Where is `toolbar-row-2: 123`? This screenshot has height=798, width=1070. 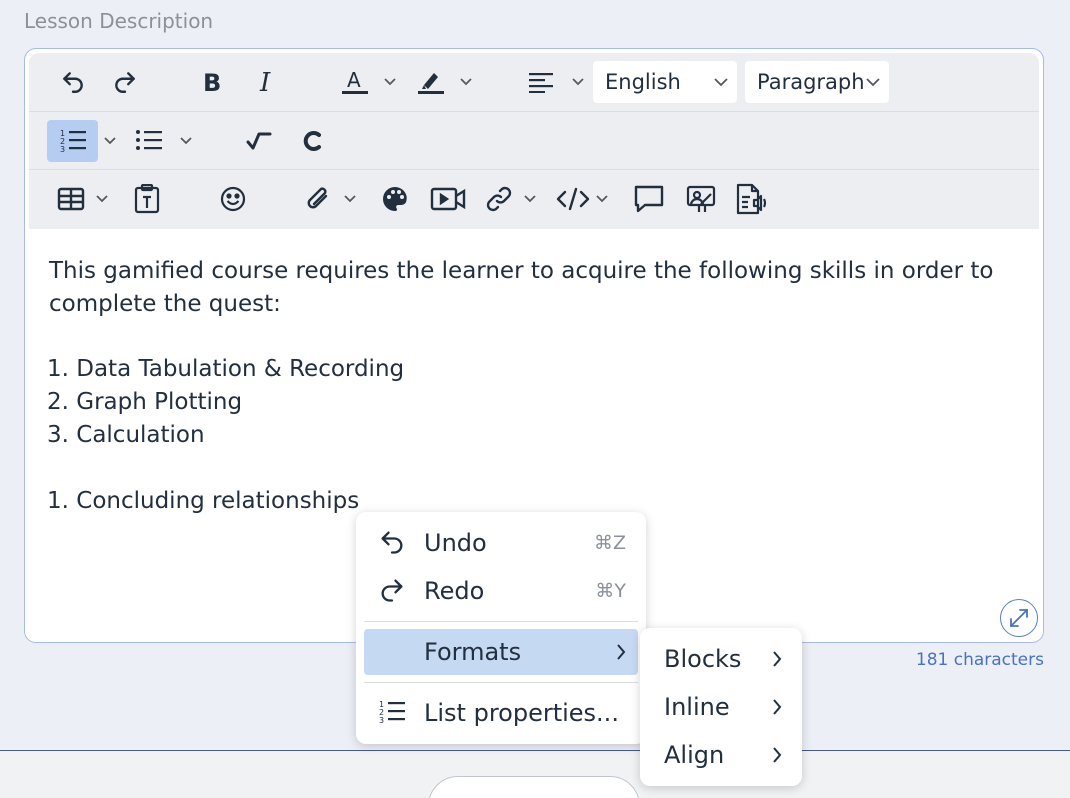
toolbar-row-2: 123 is located at coordinates (534, 140).